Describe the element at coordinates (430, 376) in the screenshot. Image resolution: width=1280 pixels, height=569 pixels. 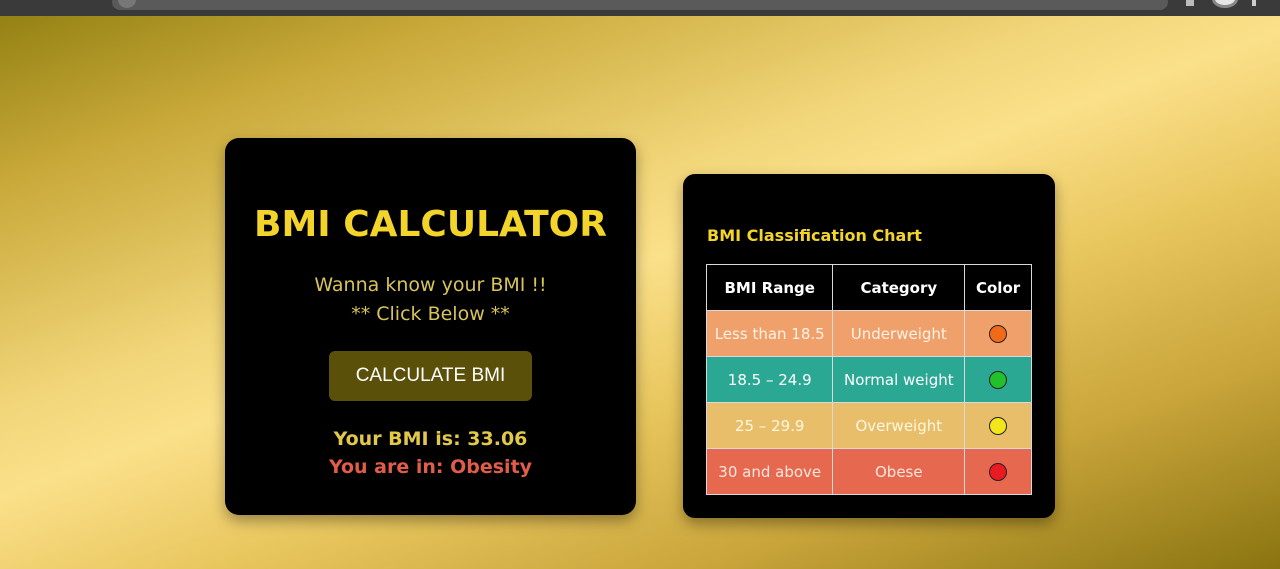
I see `calculate-bmi-button: CALCULATE BMI` at that location.